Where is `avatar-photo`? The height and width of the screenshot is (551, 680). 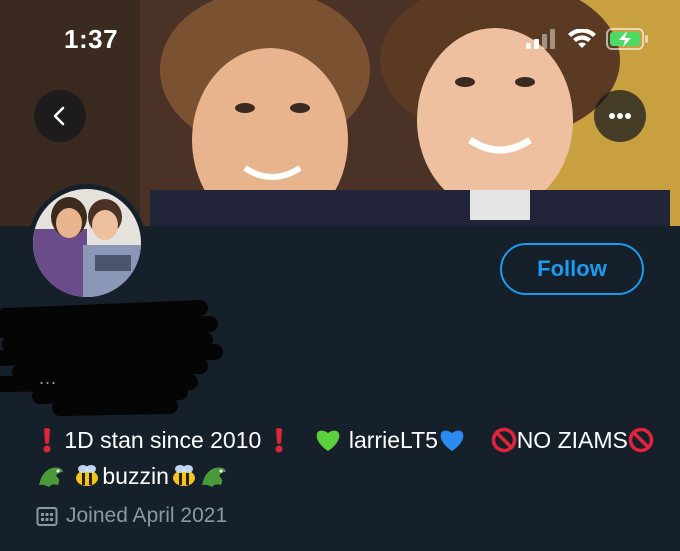
avatar-photo is located at coordinates (87, 243).